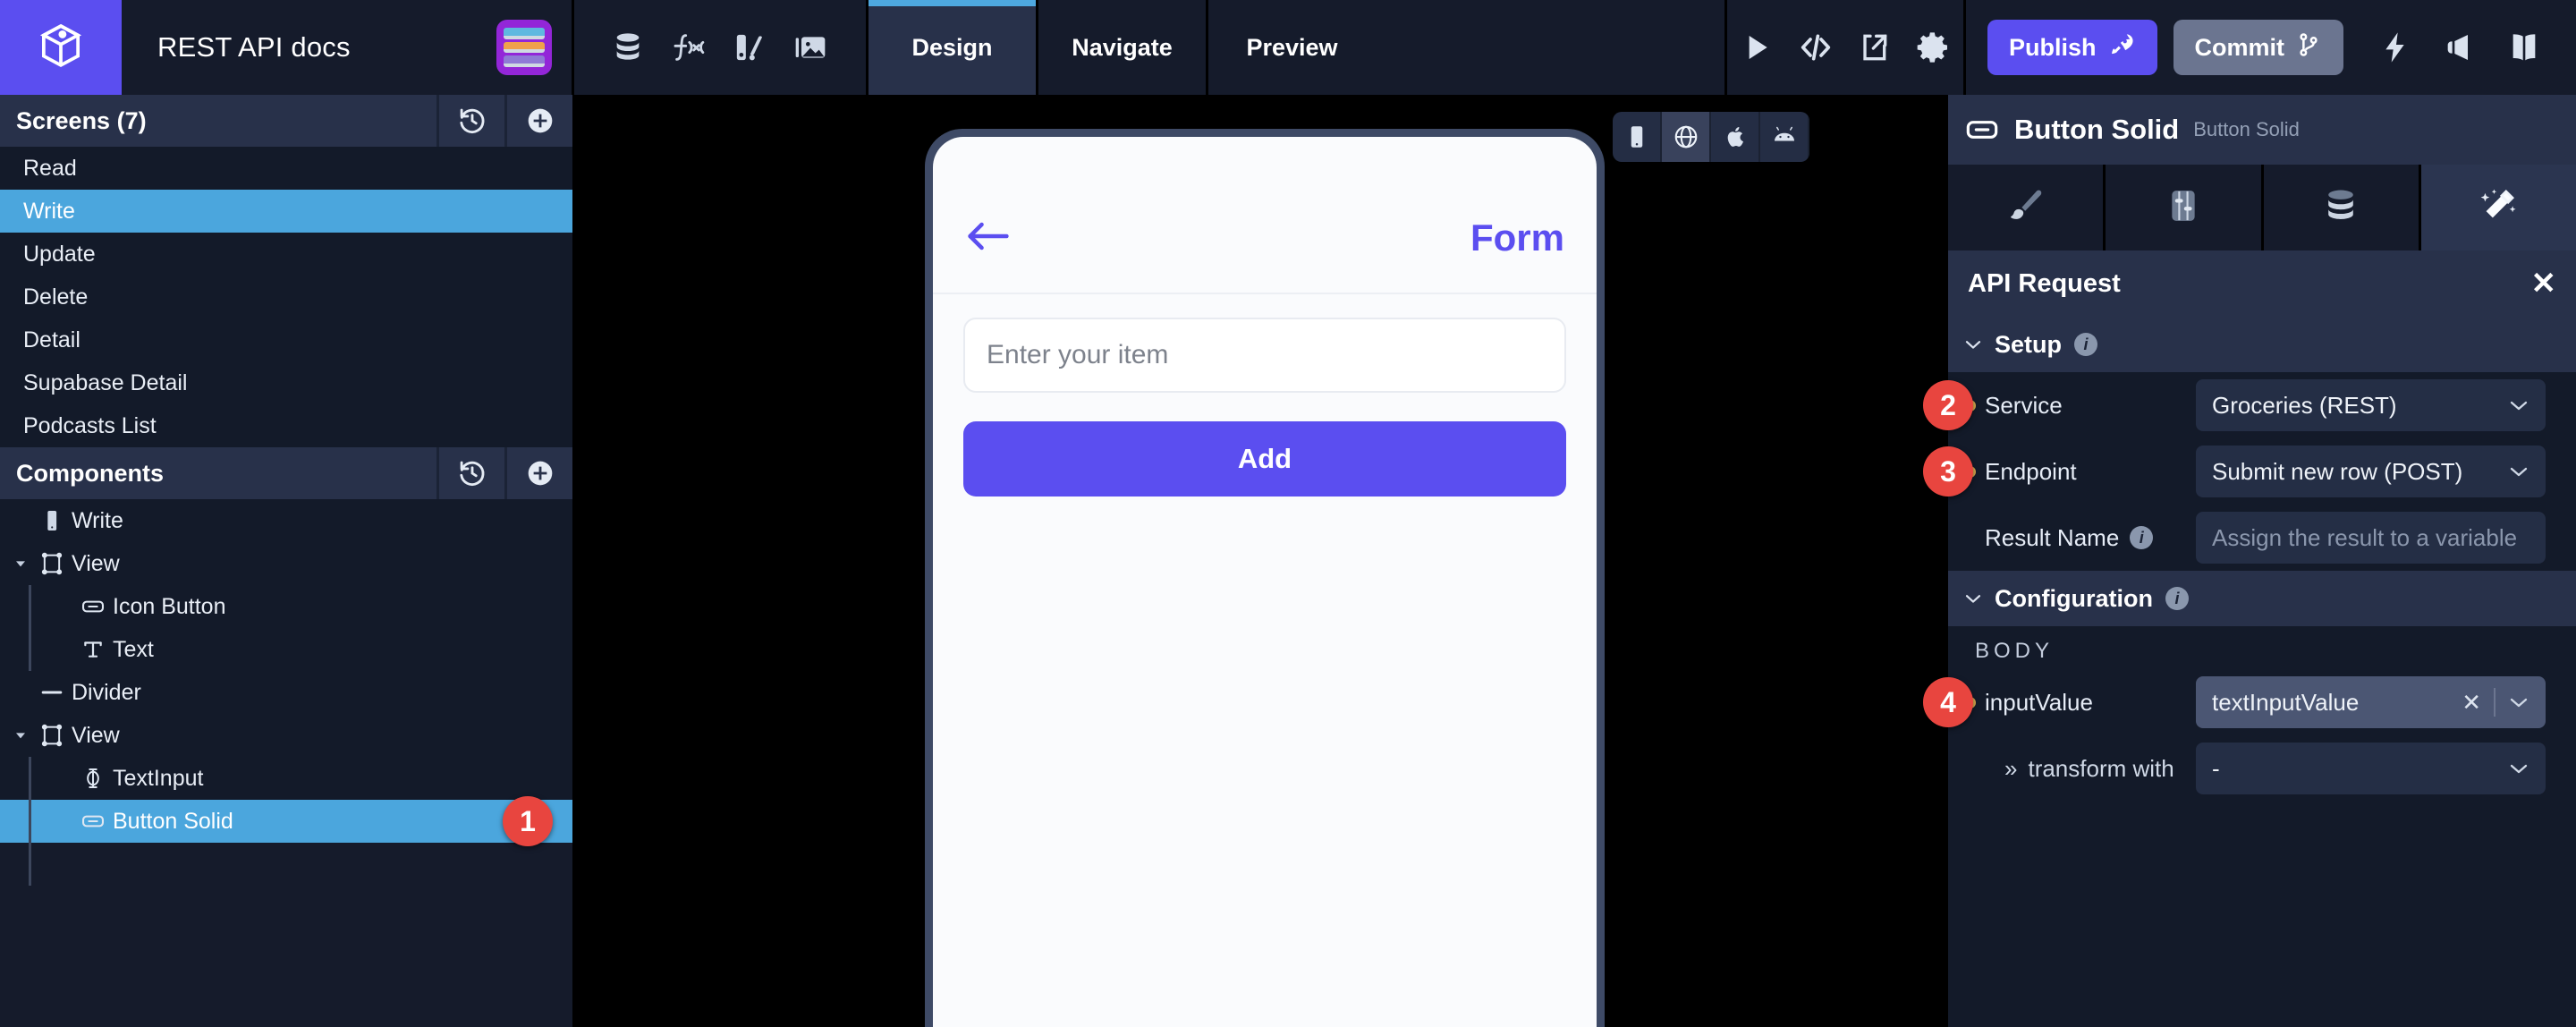 This screenshot has width=2576, height=1027. Describe the element at coordinates (2258, 47) in the screenshot. I see `commit-button: Commit` at that location.